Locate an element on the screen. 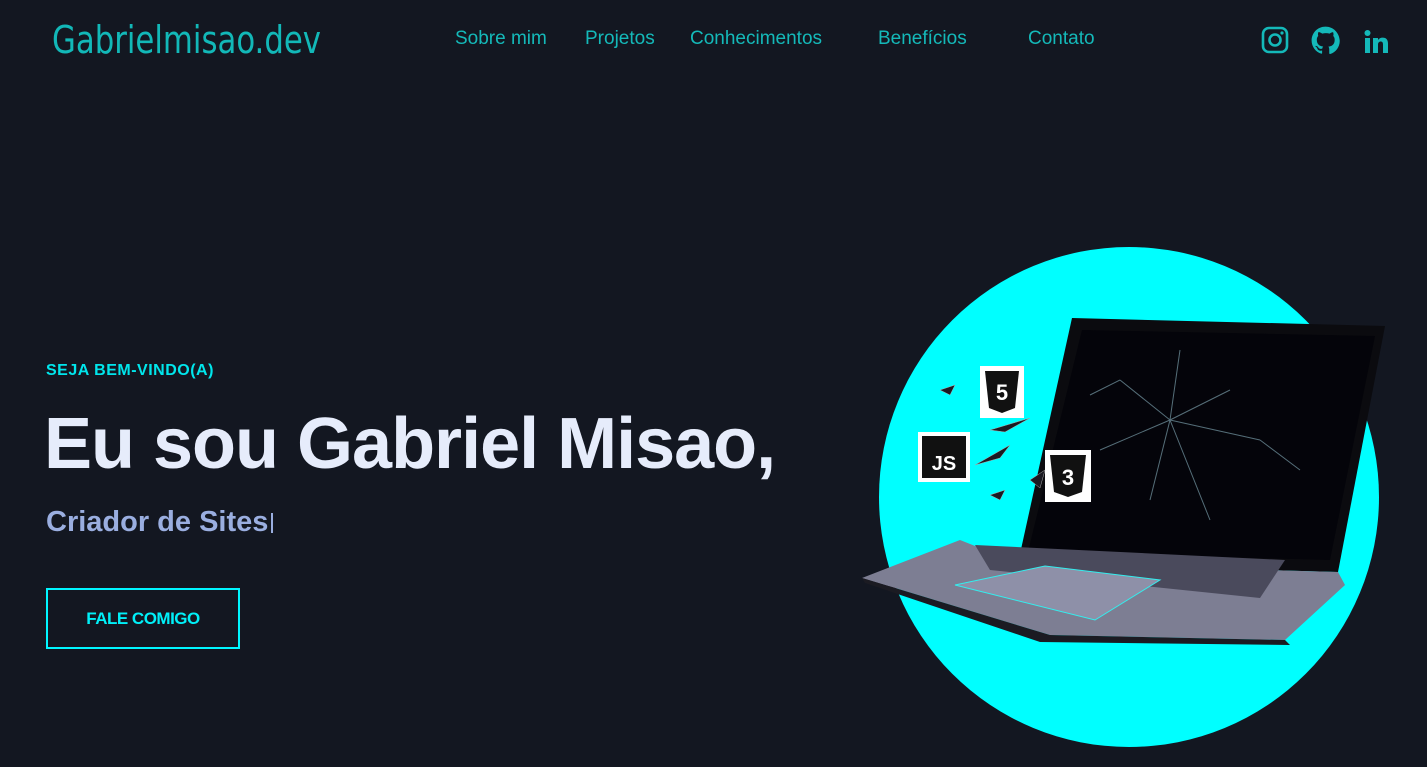 The image size is (1427, 767). js-badge-label: JS is located at coordinates (944, 464).